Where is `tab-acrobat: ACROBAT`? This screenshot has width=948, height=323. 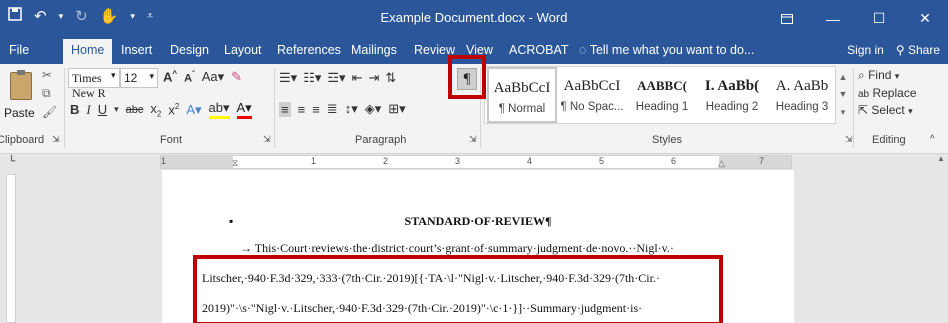
tab-acrobat: ACROBAT is located at coordinates (539, 50).